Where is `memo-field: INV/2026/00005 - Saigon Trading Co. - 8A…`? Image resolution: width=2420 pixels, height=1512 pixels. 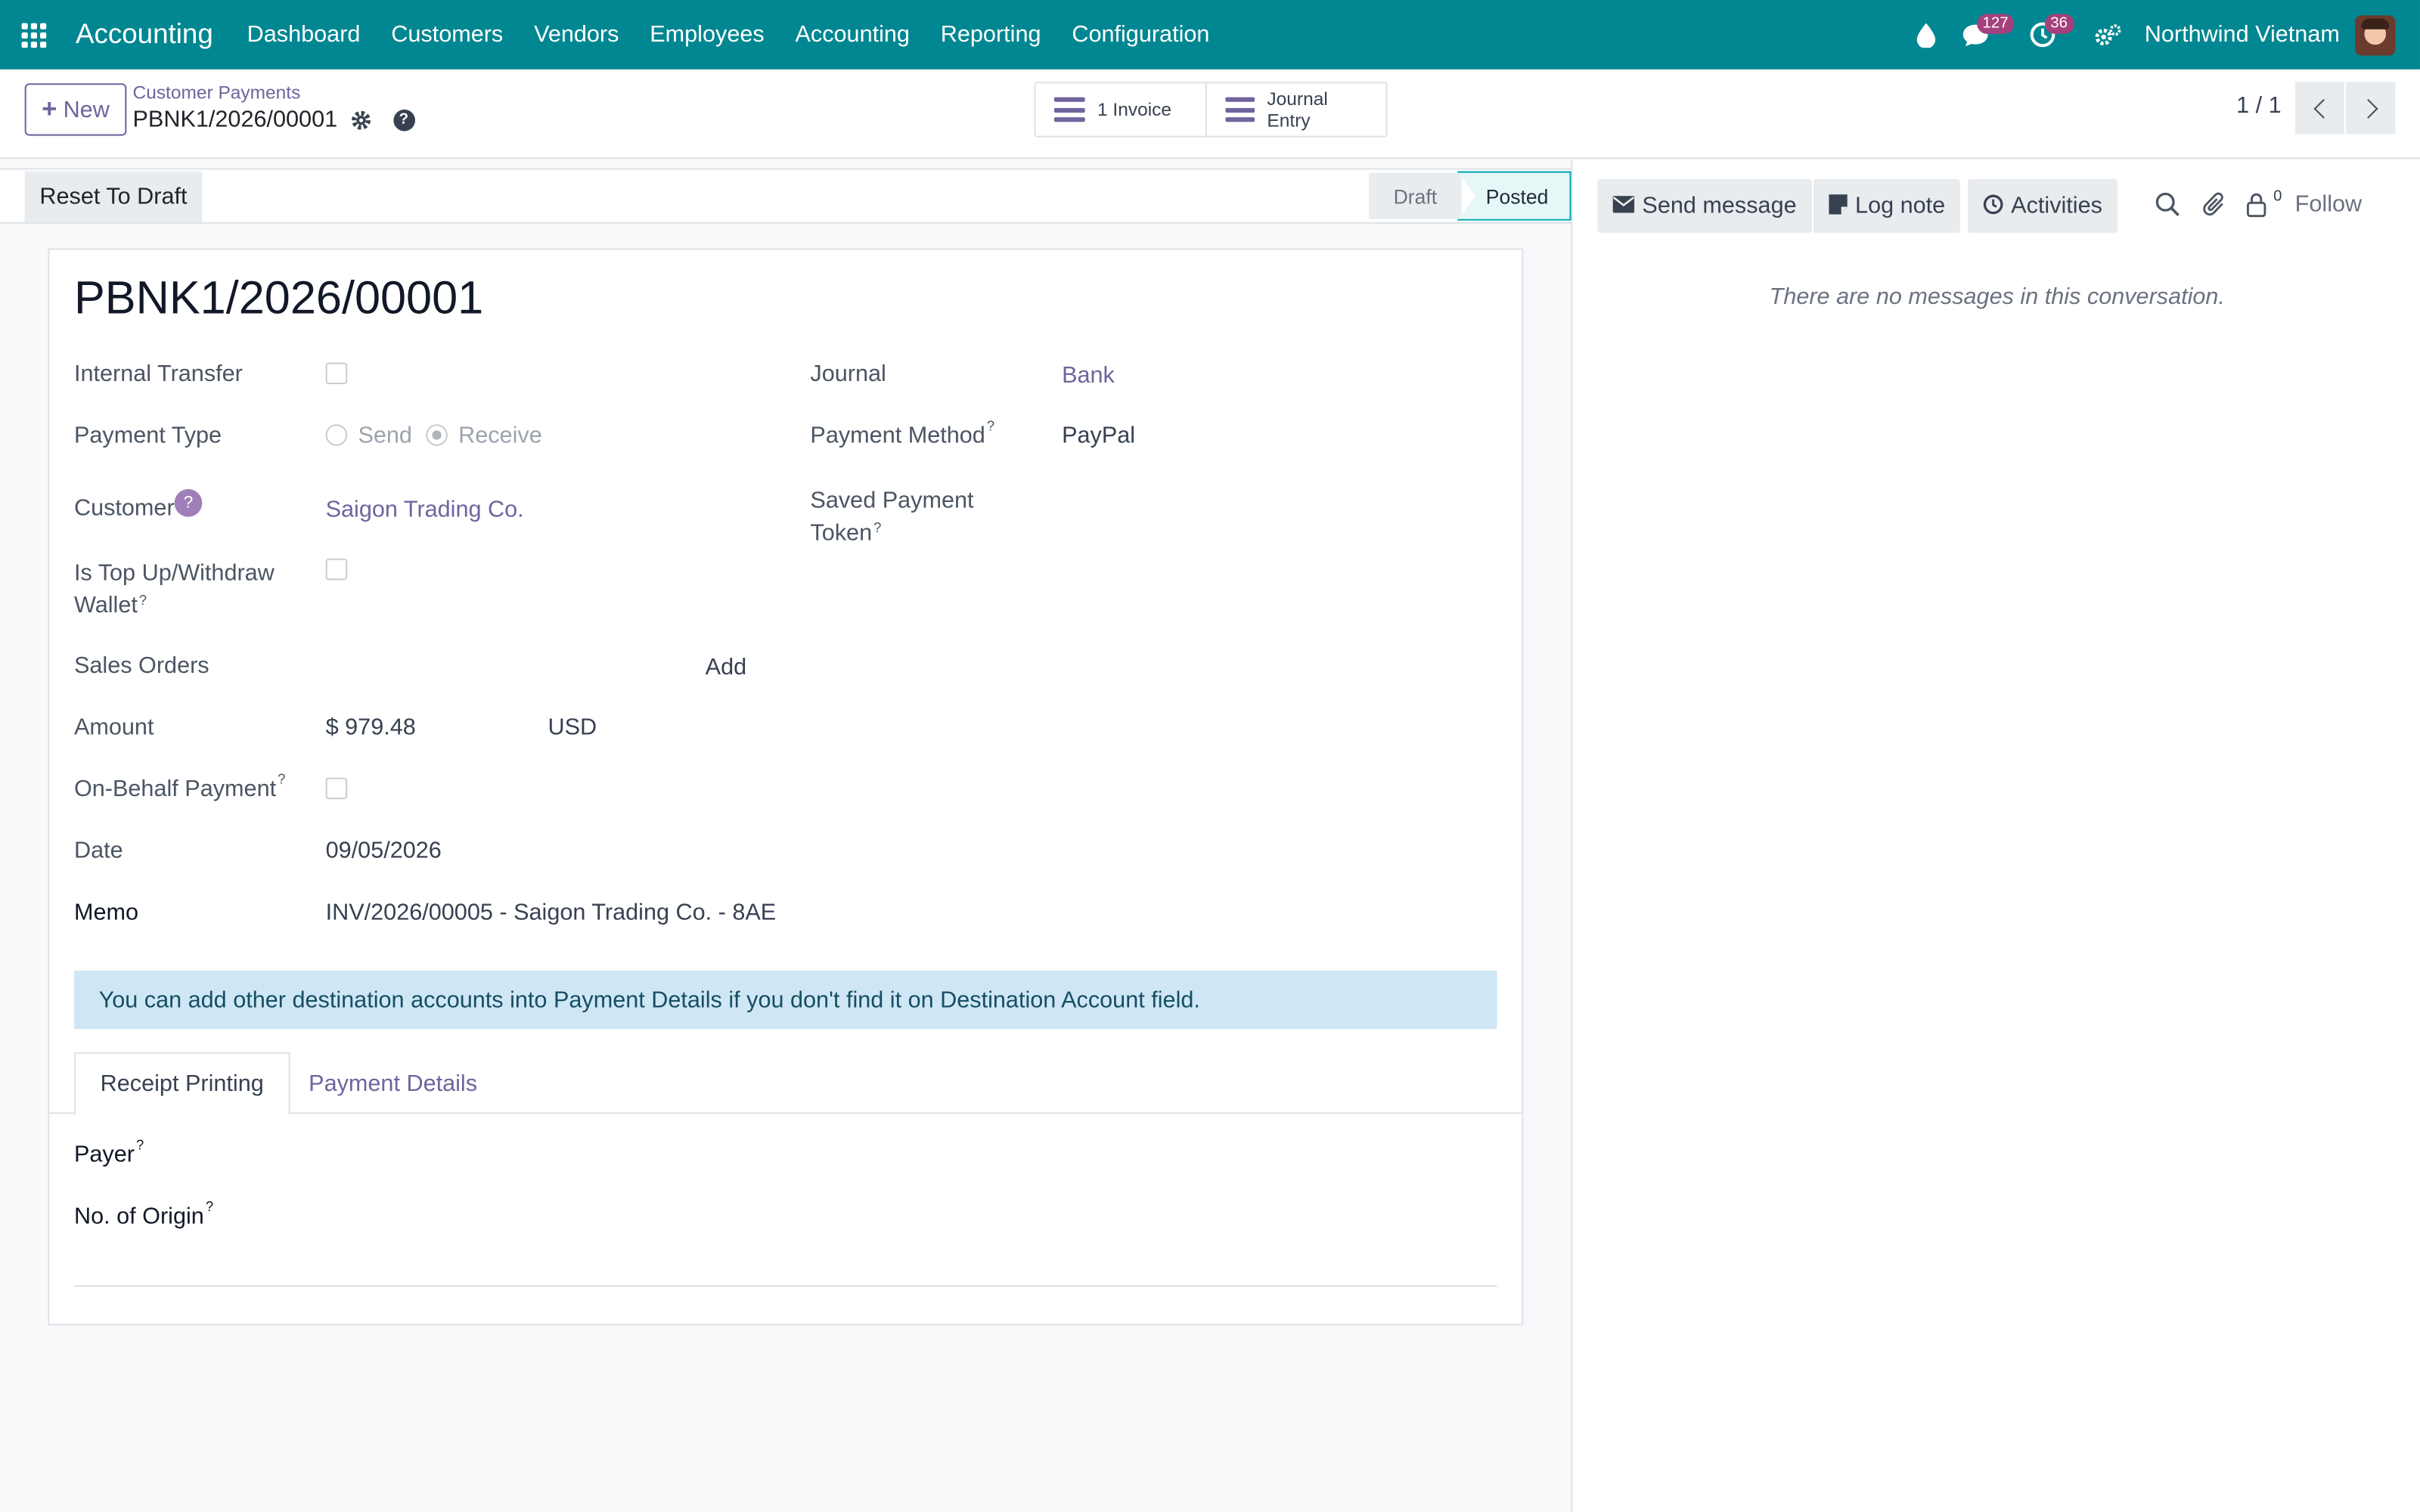 memo-field: INV/2026/00005 - Saigon Trading Co. - 8A… is located at coordinates (551, 913).